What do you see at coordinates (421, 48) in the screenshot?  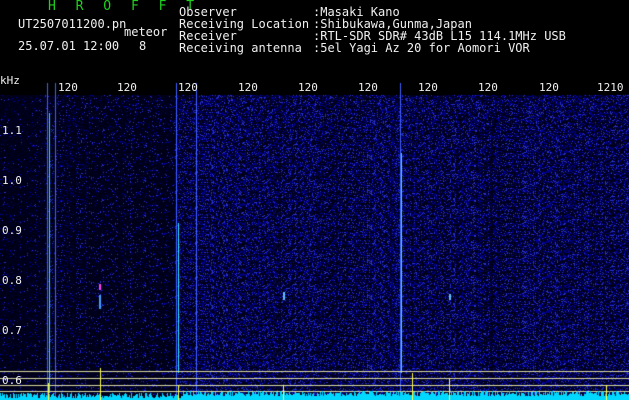 I see `antenna-value: :5el Yagi Az 20 for Aomori VOR` at bounding box center [421, 48].